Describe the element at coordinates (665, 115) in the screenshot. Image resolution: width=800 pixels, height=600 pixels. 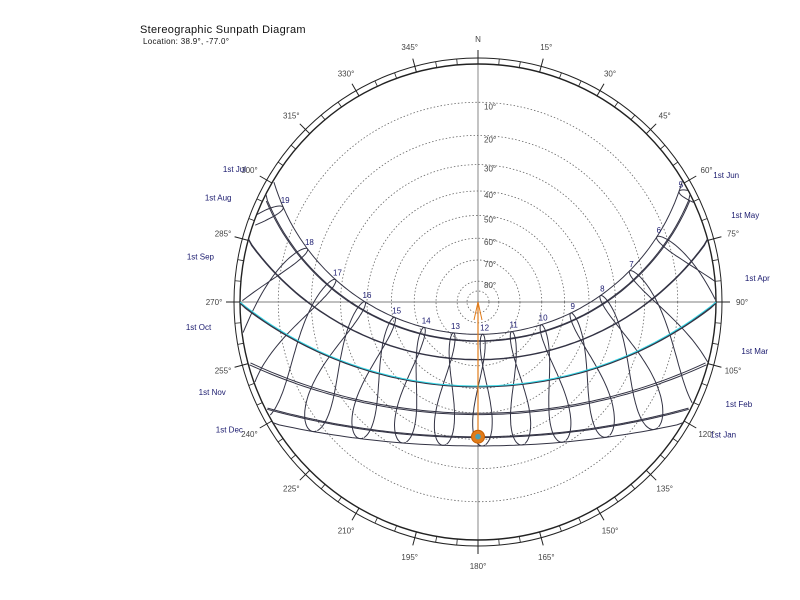
I see `azimuth-label: 45°` at that location.